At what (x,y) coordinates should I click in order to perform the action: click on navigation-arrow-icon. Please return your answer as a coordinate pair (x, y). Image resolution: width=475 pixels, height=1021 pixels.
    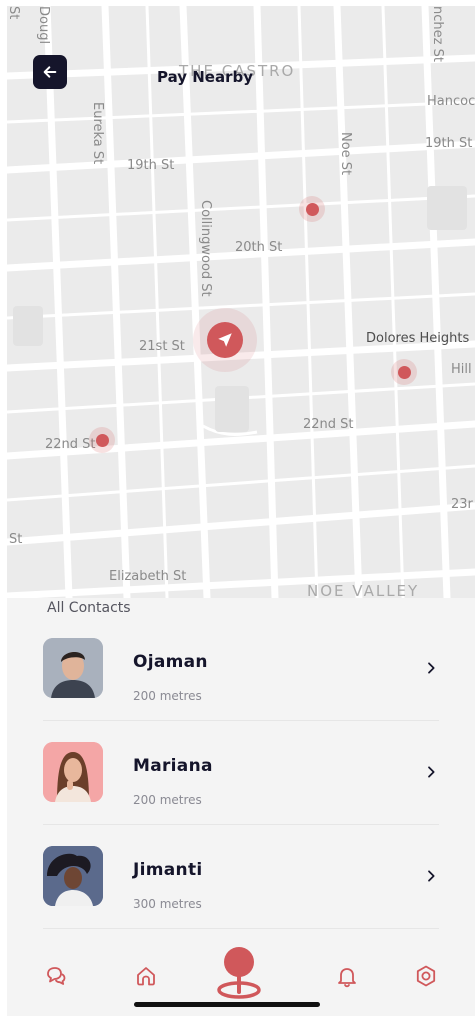
    Looking at the image, I should click on (225, 340).